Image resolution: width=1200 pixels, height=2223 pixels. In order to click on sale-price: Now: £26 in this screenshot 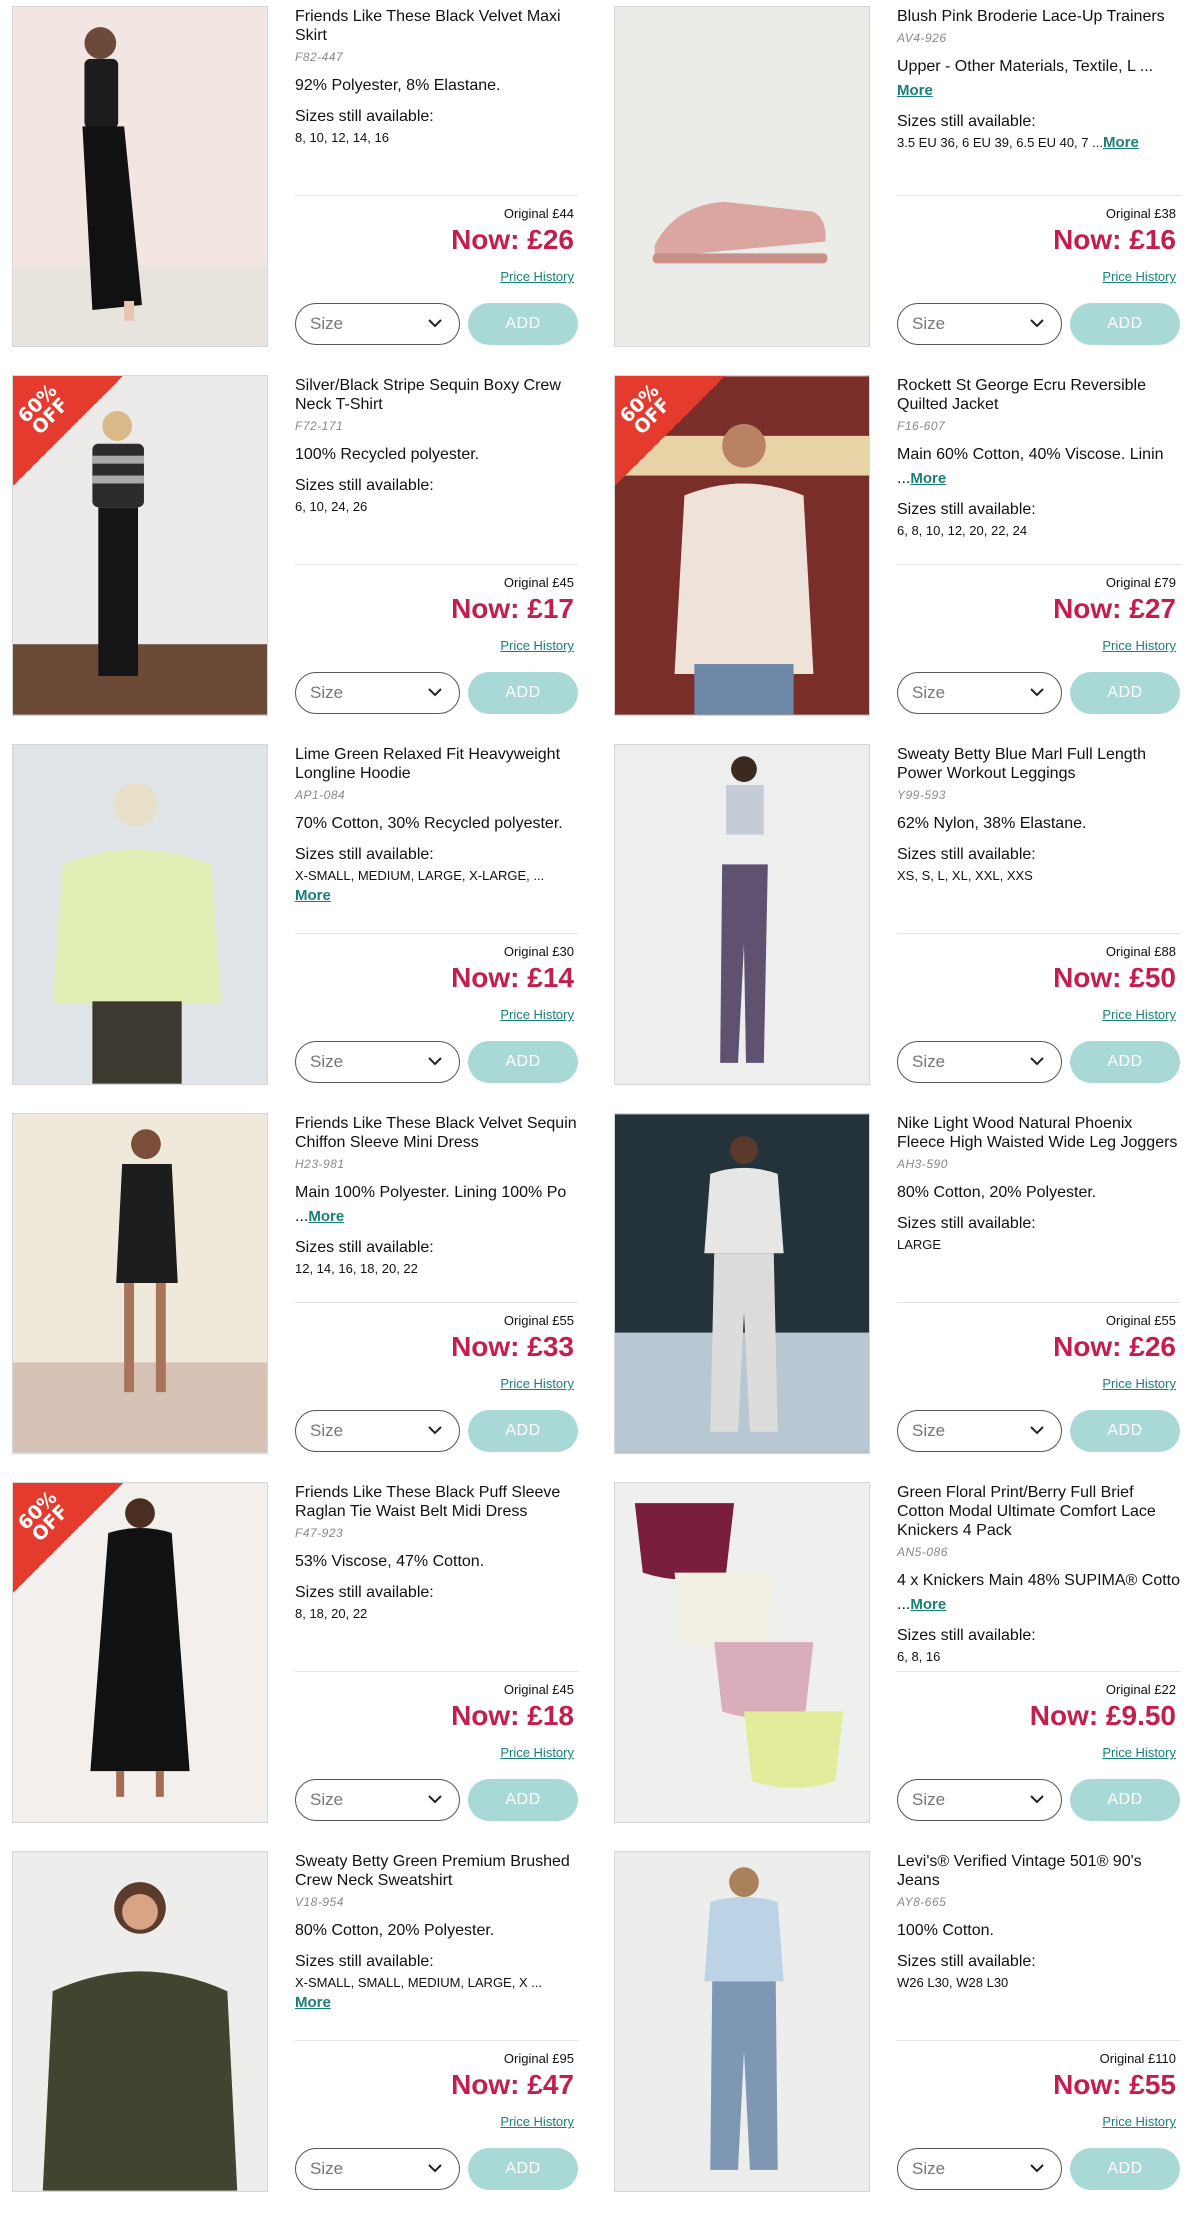, I will do `click(512, 239)`.